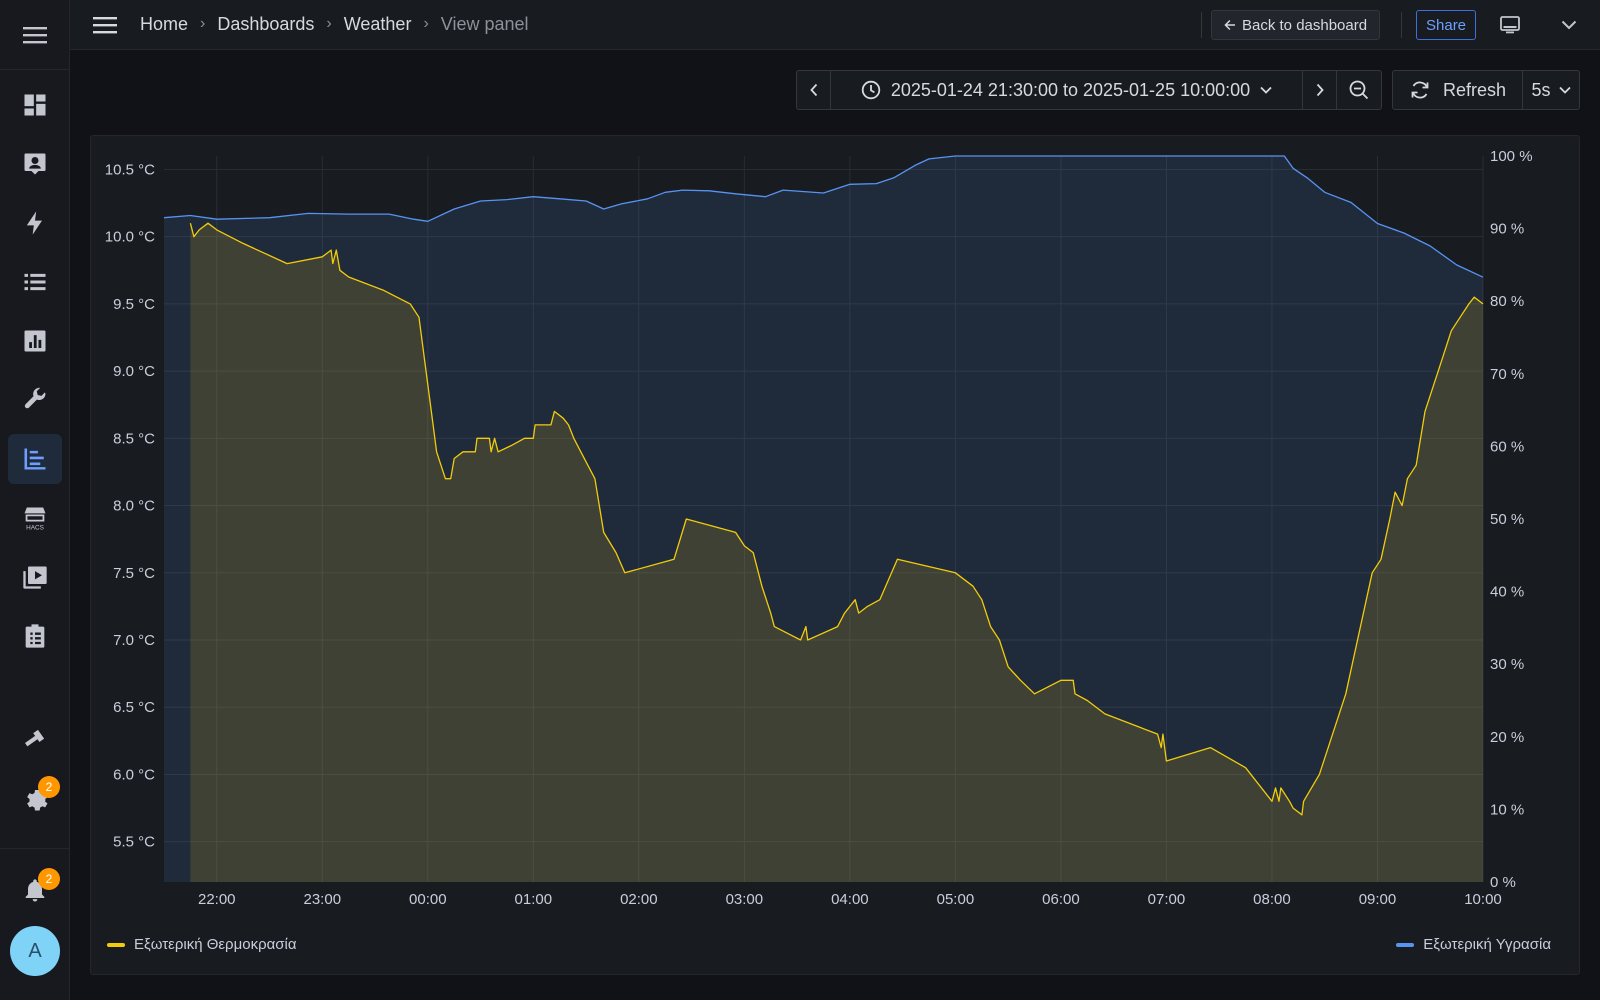 The width and height of the screenshot is (1600, 1000). I want to click on y-right-tick-label: 100 %, so click(1511, 156).